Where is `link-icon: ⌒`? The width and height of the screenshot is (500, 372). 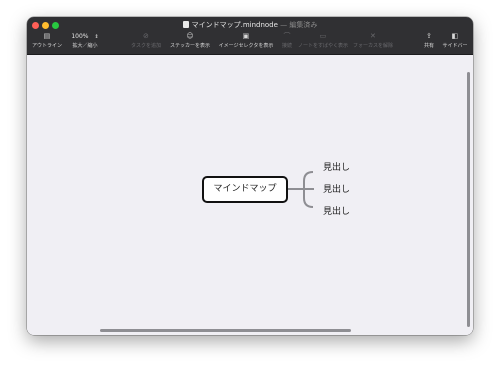
link-icon: ⌒ is located at coordinates (287, 36).